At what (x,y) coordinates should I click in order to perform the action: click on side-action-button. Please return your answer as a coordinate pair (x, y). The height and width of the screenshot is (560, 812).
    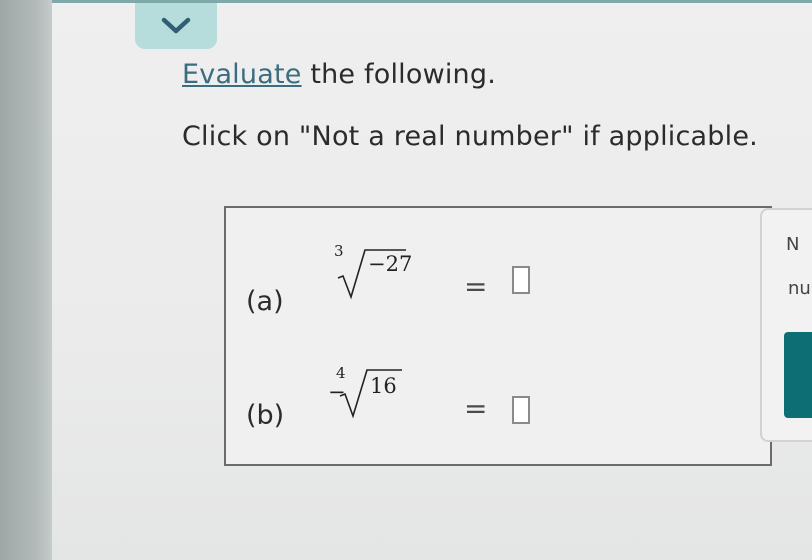
    Looking at the image, I should click on (798, 375).